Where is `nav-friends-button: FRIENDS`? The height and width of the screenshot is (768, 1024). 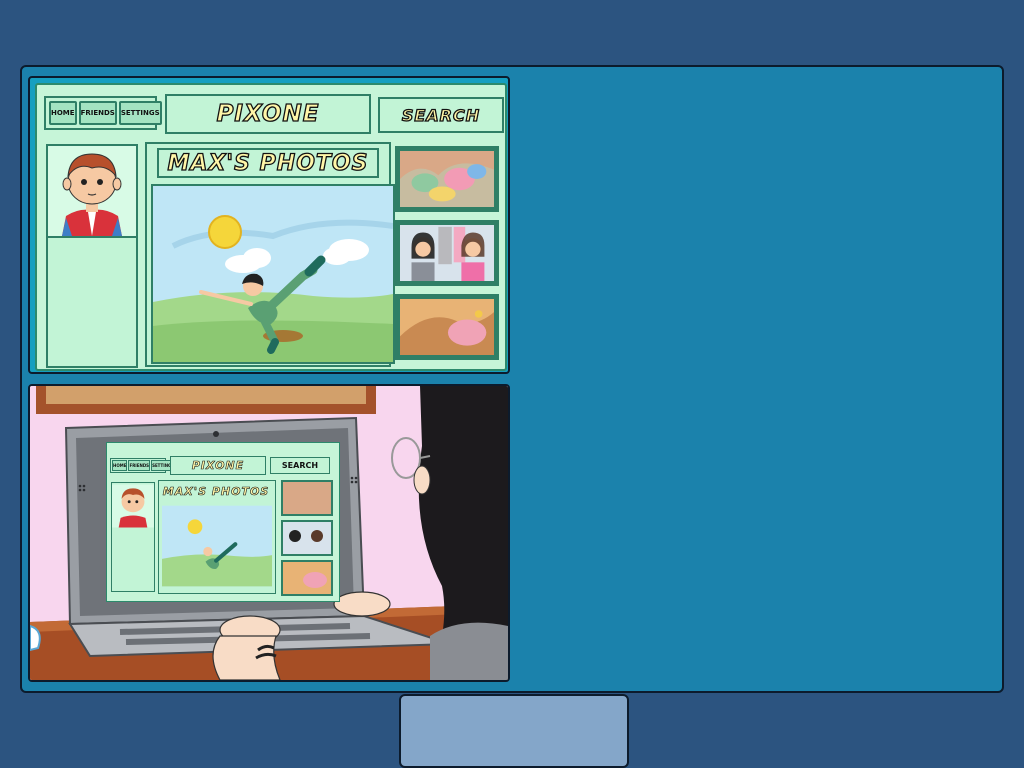
nav-friends-button: FRIENDS is located at coordinates (97, 113).